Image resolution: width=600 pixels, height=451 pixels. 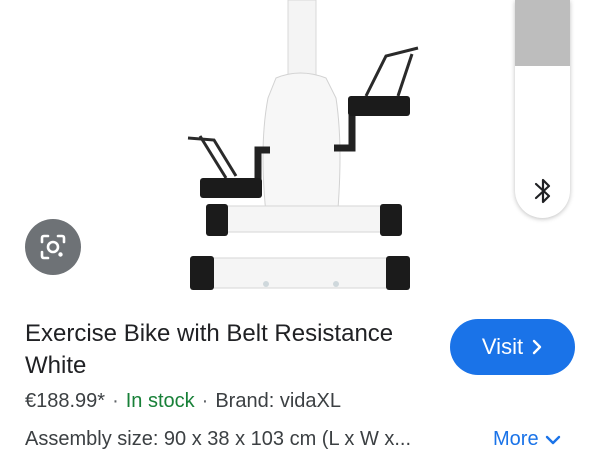 I want to click on chevron-down-icon, so click(x=552, y=439).